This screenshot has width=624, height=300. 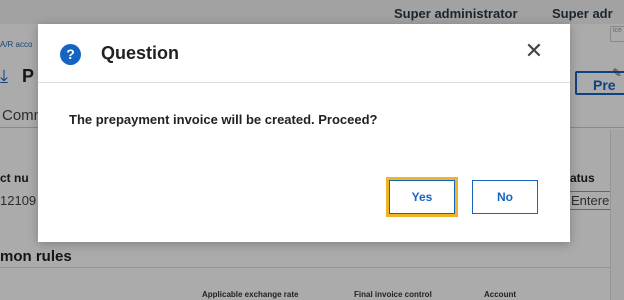 I want to click on question-icon: ?, so click(x=70, y=54).